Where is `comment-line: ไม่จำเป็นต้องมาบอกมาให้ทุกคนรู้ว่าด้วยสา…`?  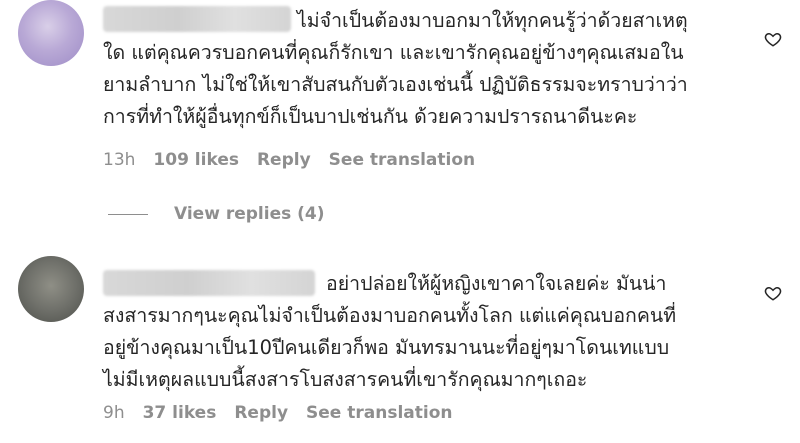
comment-line: ไม่จำเป็นต้องมาบอกมาให้ทุกคนรู้ว่าด้วยสา… is located at coordinates (492, 20).